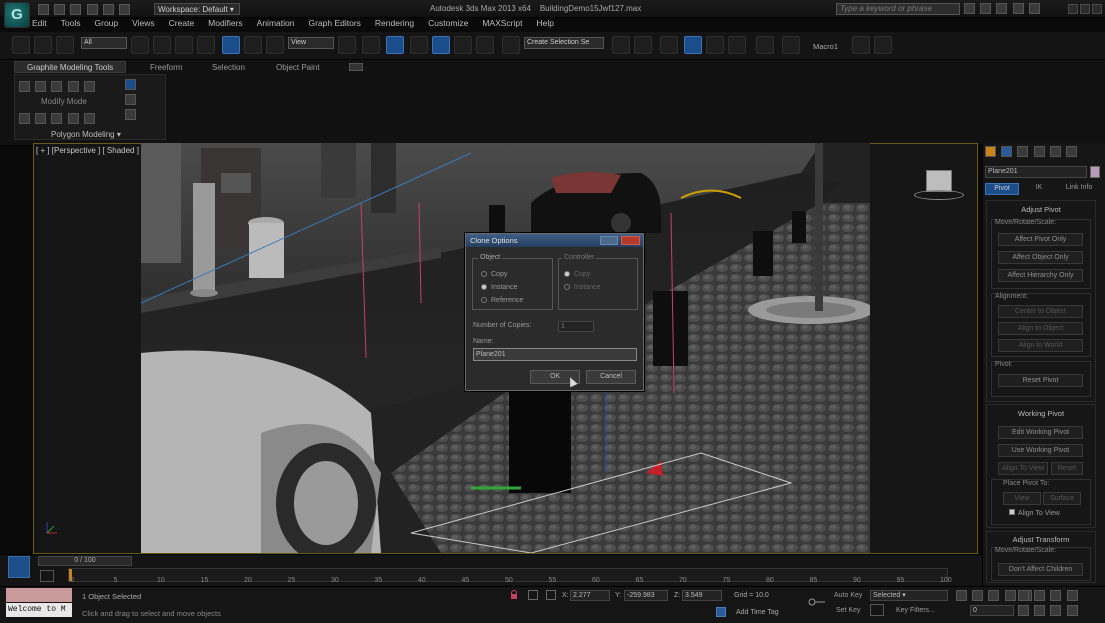  Describe the element at coordinates (371, 45) in the screenshot. I see `manipulate-icon` at that location.